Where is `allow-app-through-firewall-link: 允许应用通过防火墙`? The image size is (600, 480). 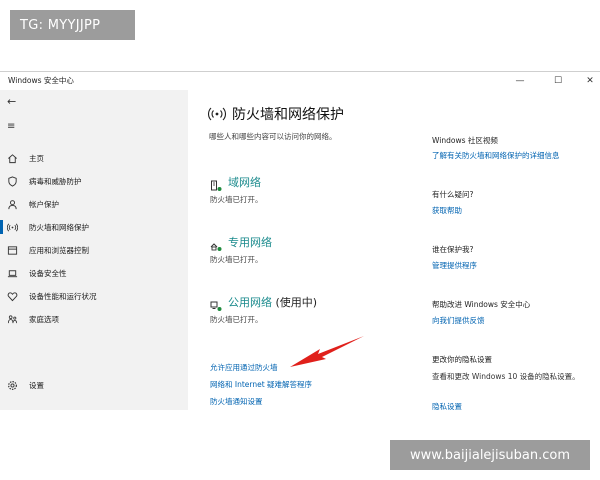 allow-app-through-firewall-link: 允许应用通过防火墙 is located at coordinates (244, 367).